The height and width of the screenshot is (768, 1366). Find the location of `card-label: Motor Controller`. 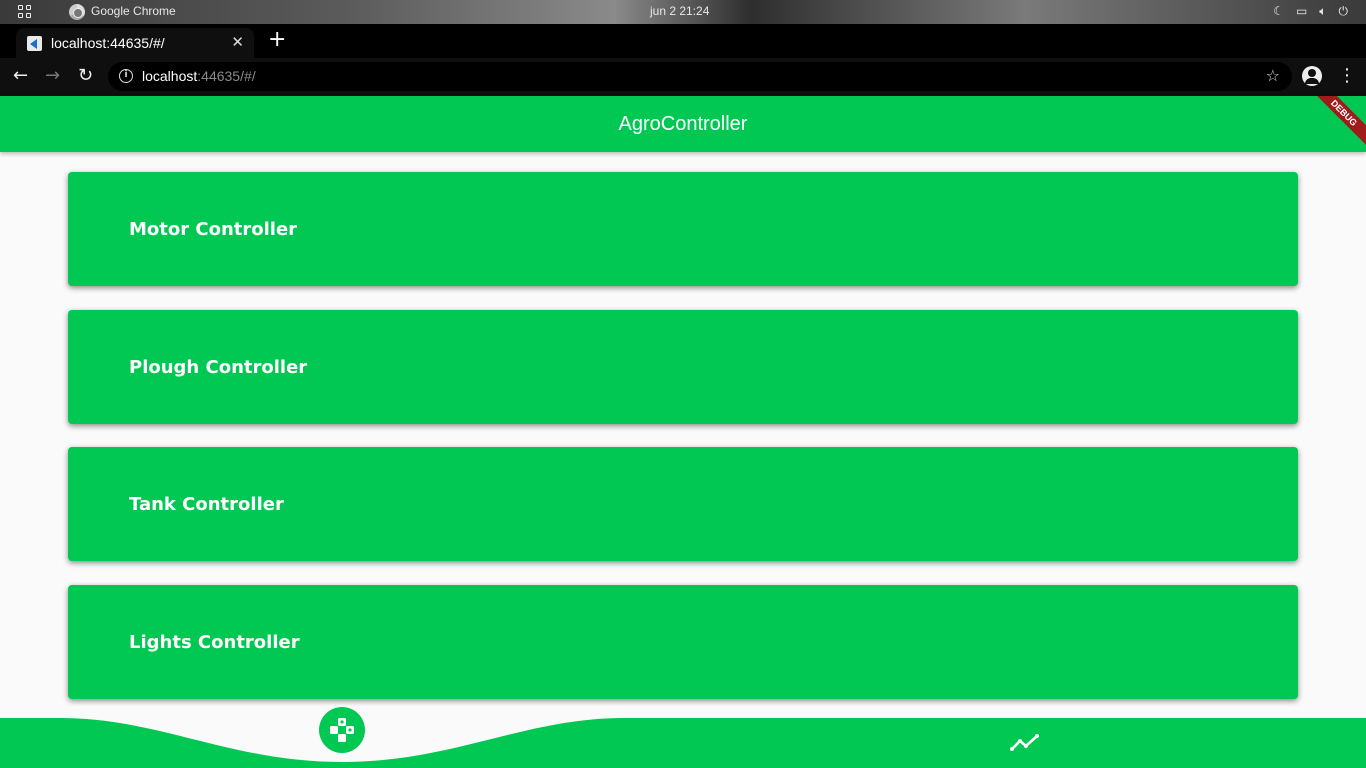

card-label: Motor Controller is located at coordinates (213, 229).